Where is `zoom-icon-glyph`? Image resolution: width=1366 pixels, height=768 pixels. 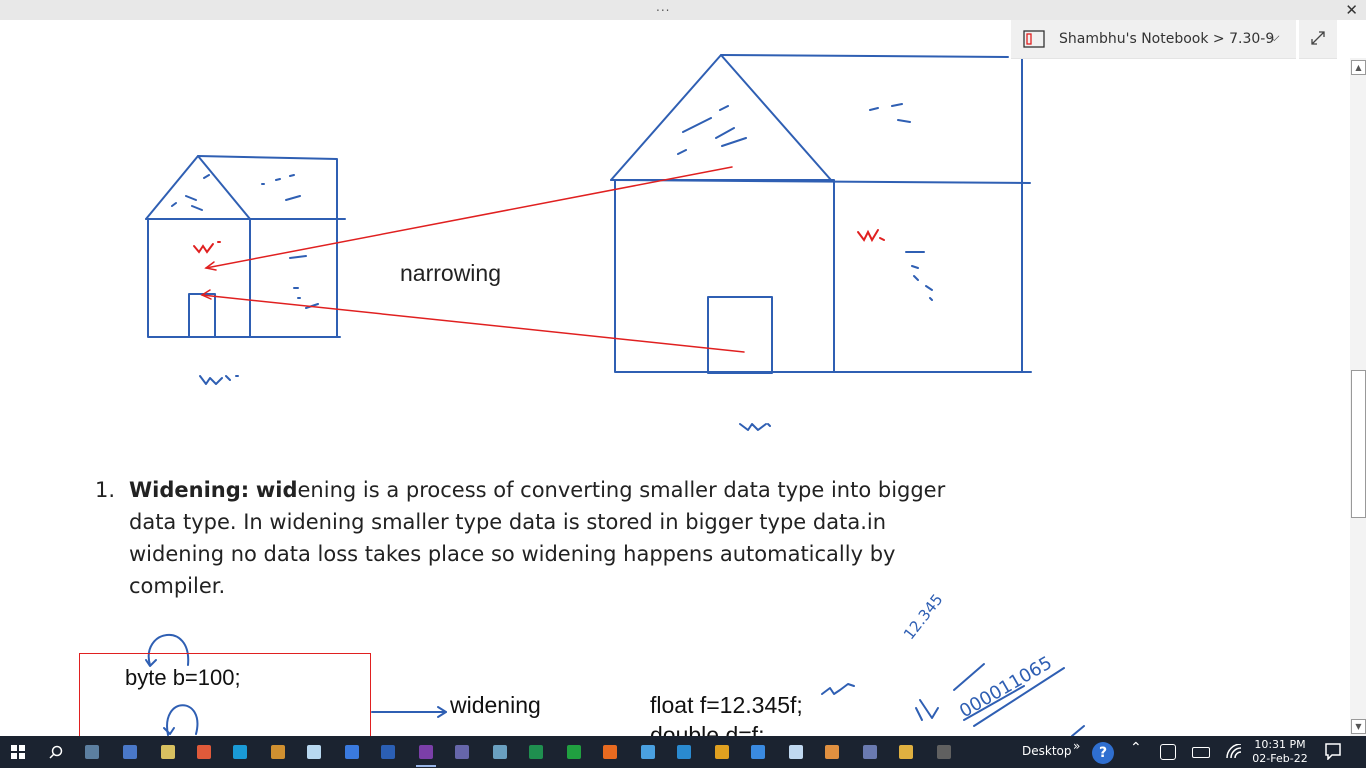 zoom-icon-glyph is located at coordinates (758, 752).